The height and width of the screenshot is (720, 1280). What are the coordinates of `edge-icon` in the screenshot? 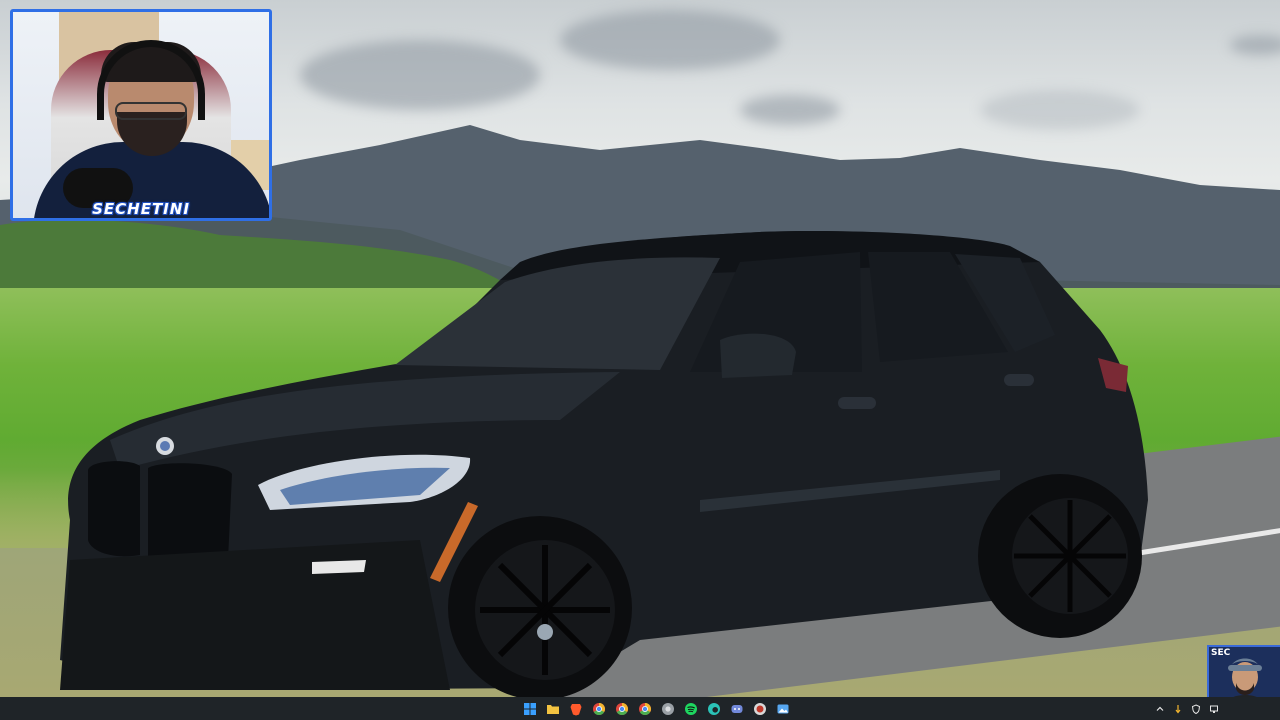 It's located at (714, 709).